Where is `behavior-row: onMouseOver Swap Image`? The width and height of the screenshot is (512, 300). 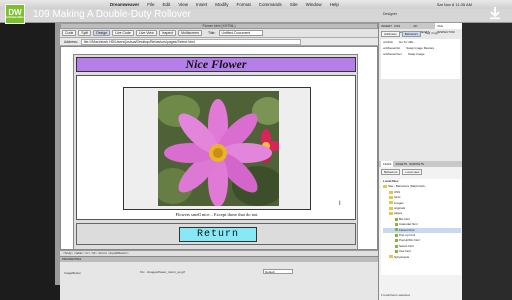
behavior-row: onMouseOver Swap Image is located at coordinates (420, 54).